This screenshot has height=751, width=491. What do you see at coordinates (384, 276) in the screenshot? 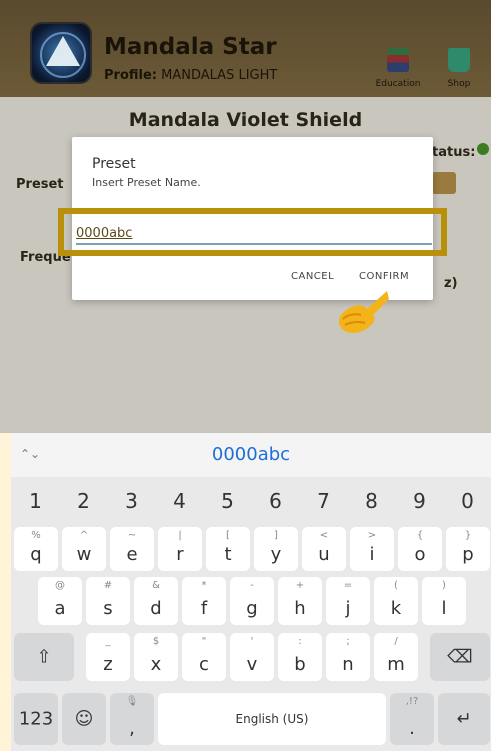
I see `confirm-button: CONFIRM` at bounding box center [384, 276].